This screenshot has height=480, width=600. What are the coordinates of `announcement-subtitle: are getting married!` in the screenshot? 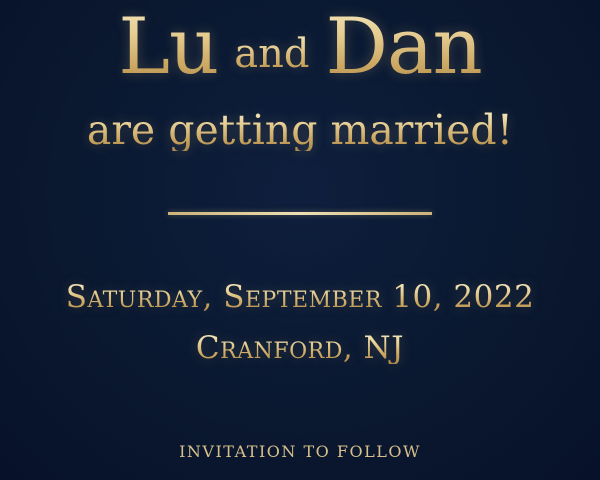 It's located at (300, 130).